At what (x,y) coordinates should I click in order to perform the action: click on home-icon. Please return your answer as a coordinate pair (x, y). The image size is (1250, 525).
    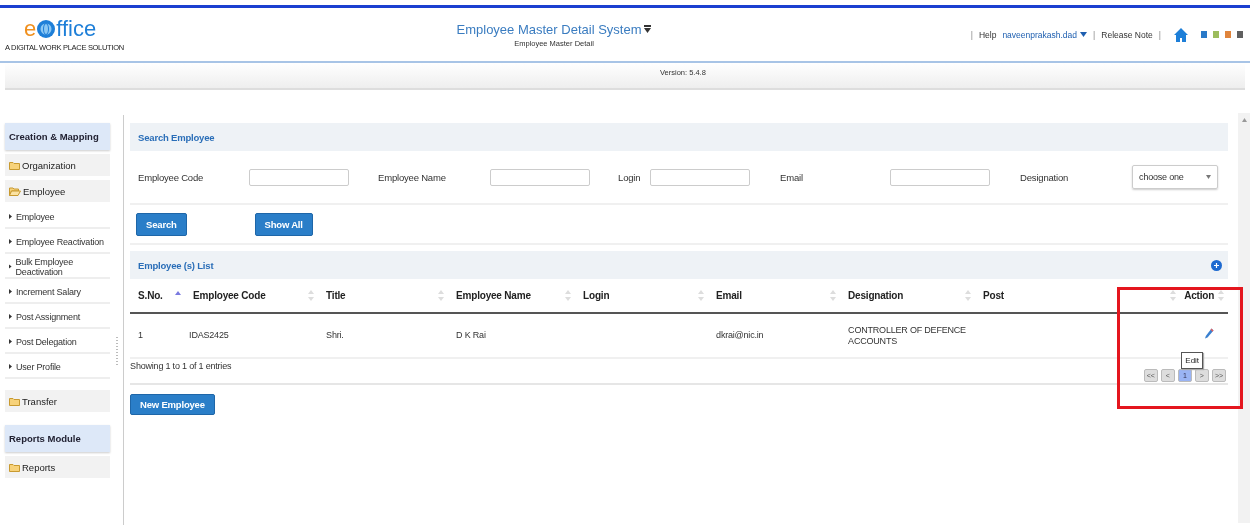
    Looking at the image, I should click on (1181, 34).